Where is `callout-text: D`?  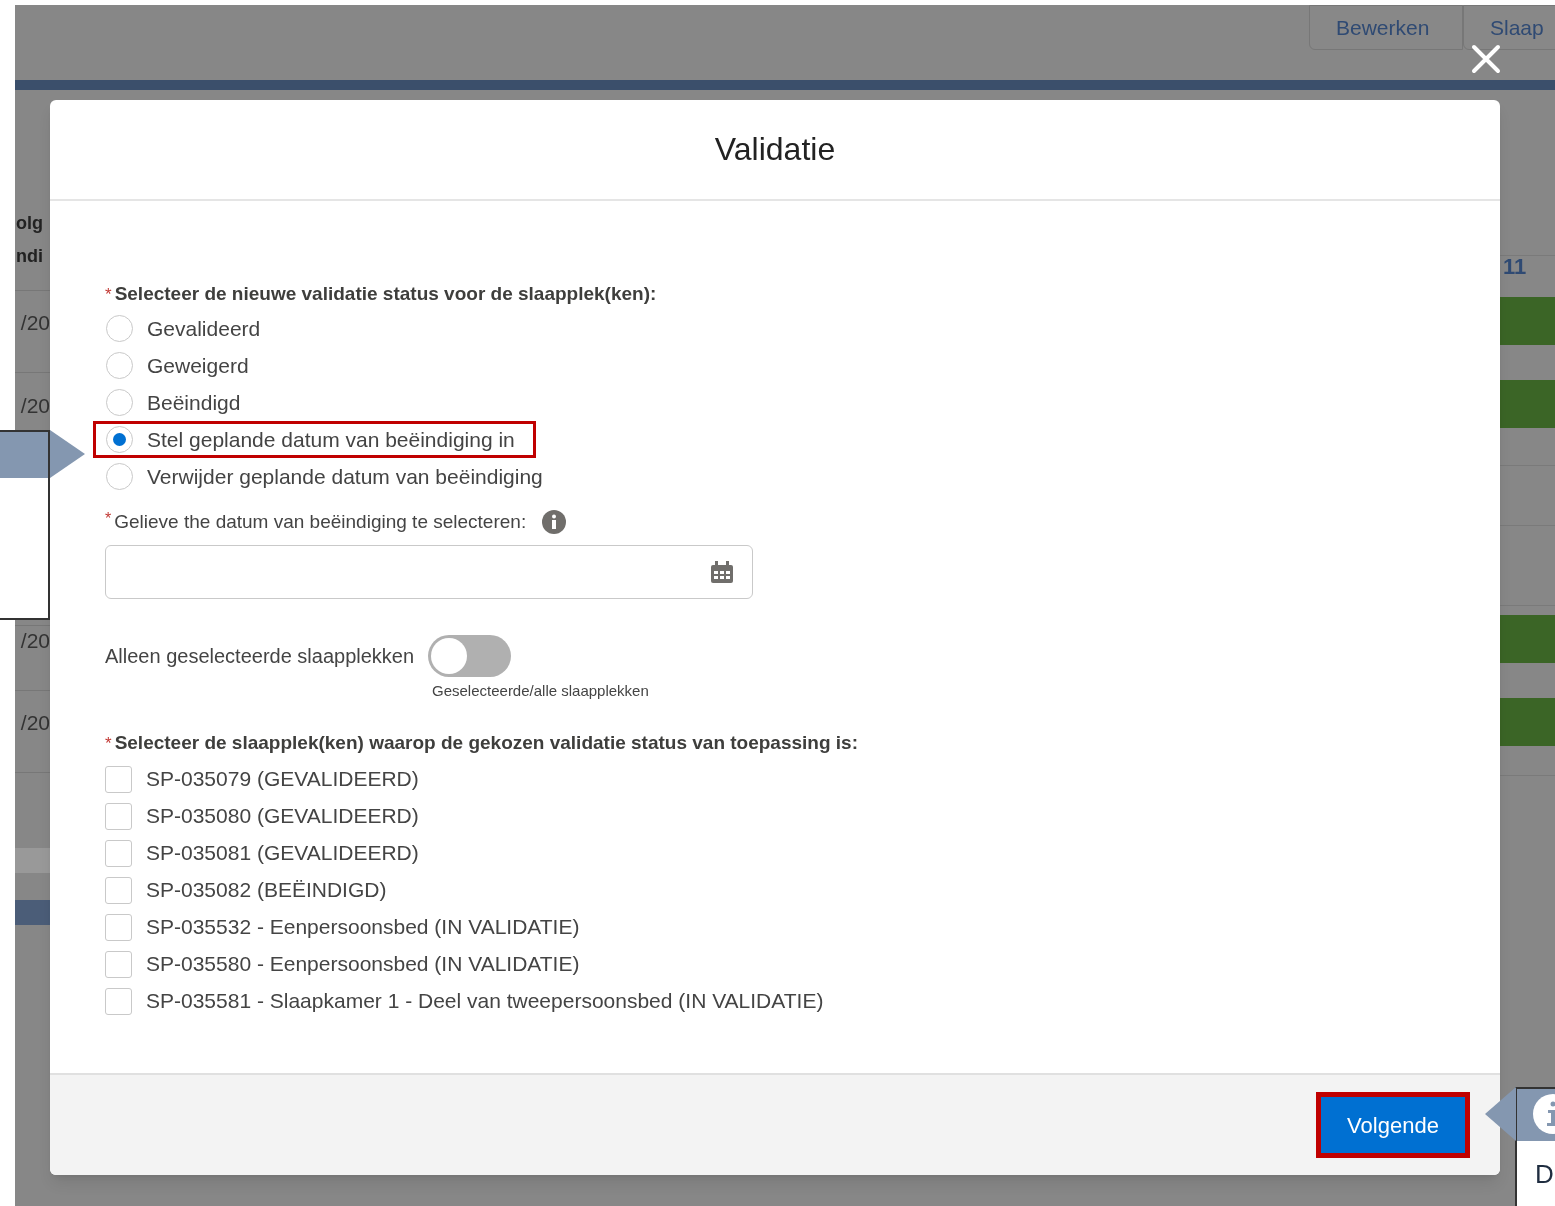
callout-text: D is located at coordinates (1544, 1174).